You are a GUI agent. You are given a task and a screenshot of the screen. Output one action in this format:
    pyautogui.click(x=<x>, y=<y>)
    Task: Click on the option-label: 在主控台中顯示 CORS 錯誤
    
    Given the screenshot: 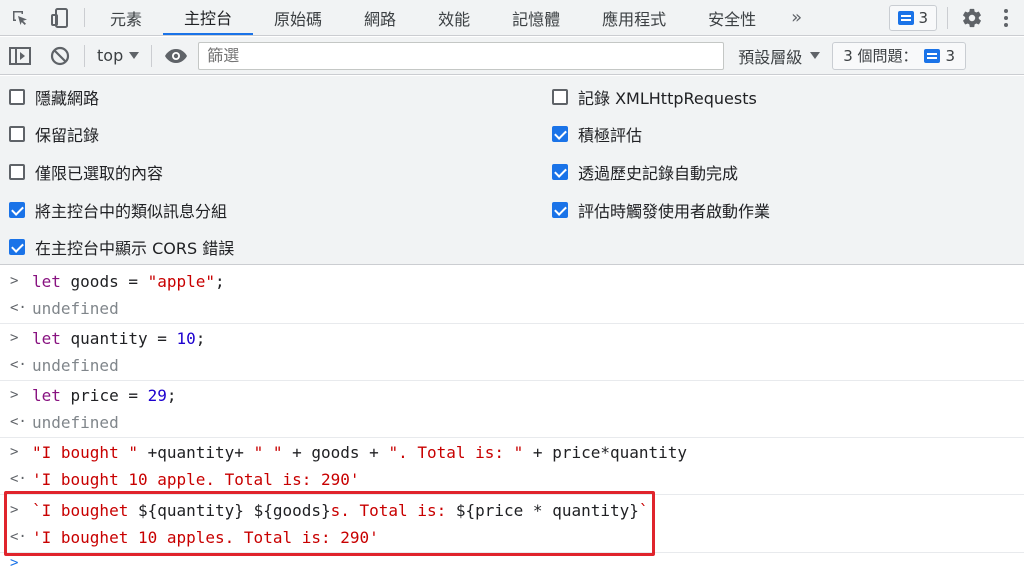 What is the action you would take?
    pyautogui.click(x=135, y=248)
    